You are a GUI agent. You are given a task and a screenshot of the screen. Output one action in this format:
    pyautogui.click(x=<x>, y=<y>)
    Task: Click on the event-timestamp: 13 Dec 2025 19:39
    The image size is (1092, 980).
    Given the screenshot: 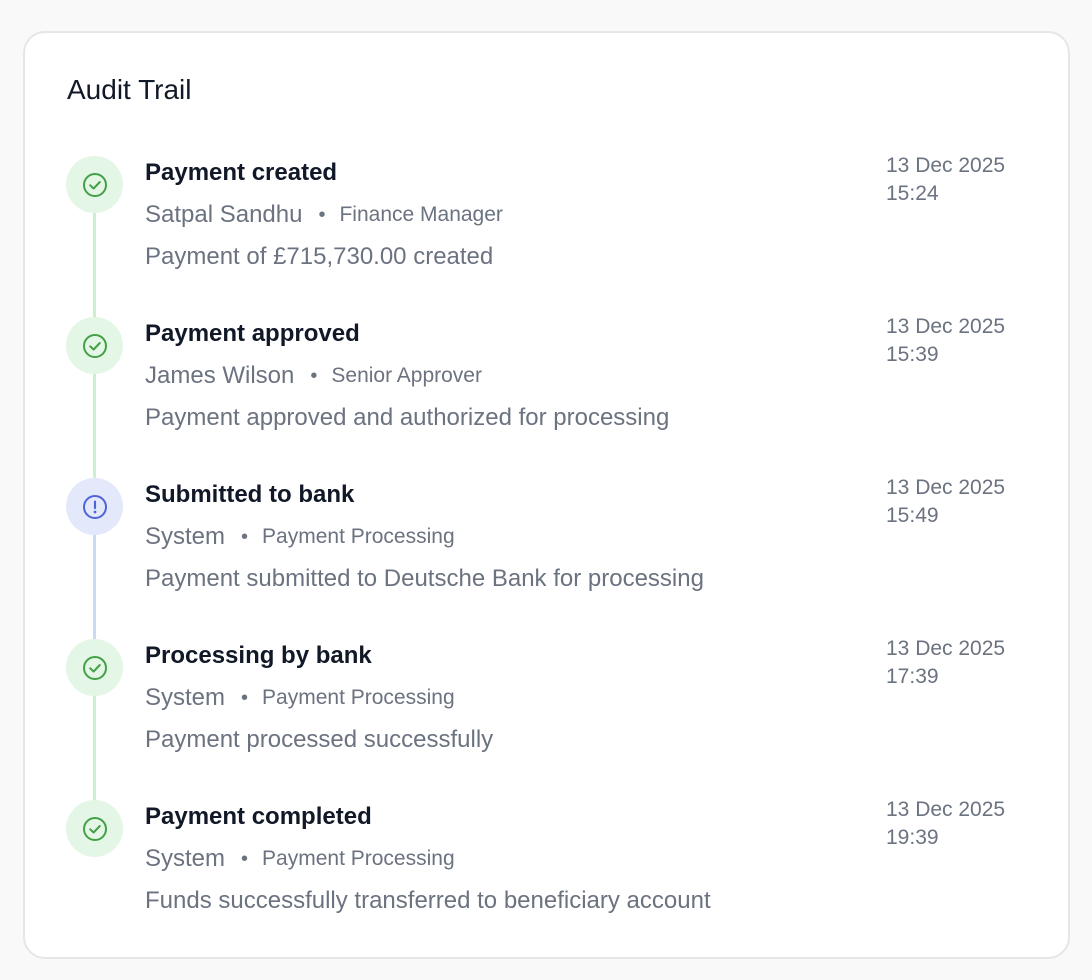 What is the action you would take?
    pyautogui.click(x=956, y=824)
    